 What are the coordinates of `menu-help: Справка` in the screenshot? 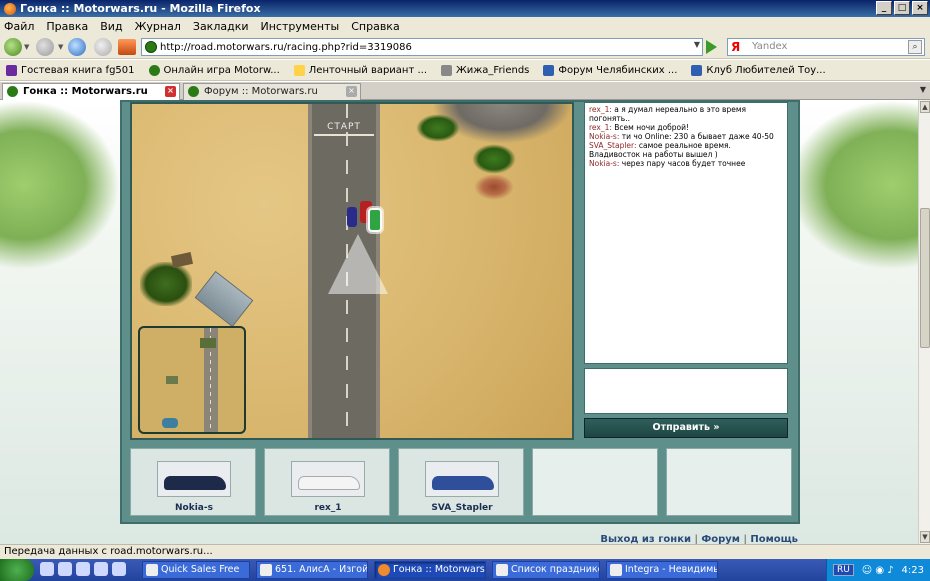 It's located at (375, 26).